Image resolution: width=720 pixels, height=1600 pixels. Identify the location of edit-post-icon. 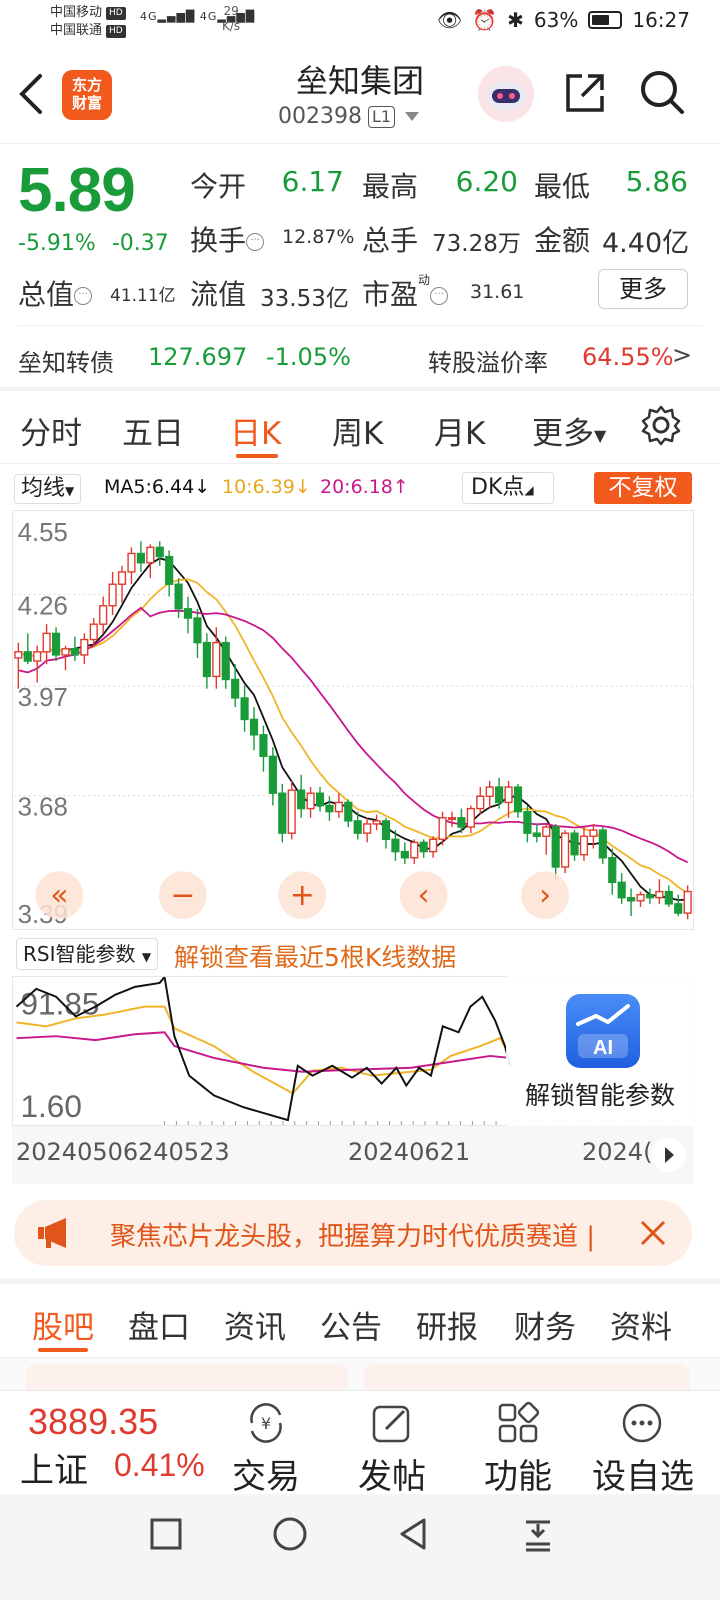
(392, 1423).